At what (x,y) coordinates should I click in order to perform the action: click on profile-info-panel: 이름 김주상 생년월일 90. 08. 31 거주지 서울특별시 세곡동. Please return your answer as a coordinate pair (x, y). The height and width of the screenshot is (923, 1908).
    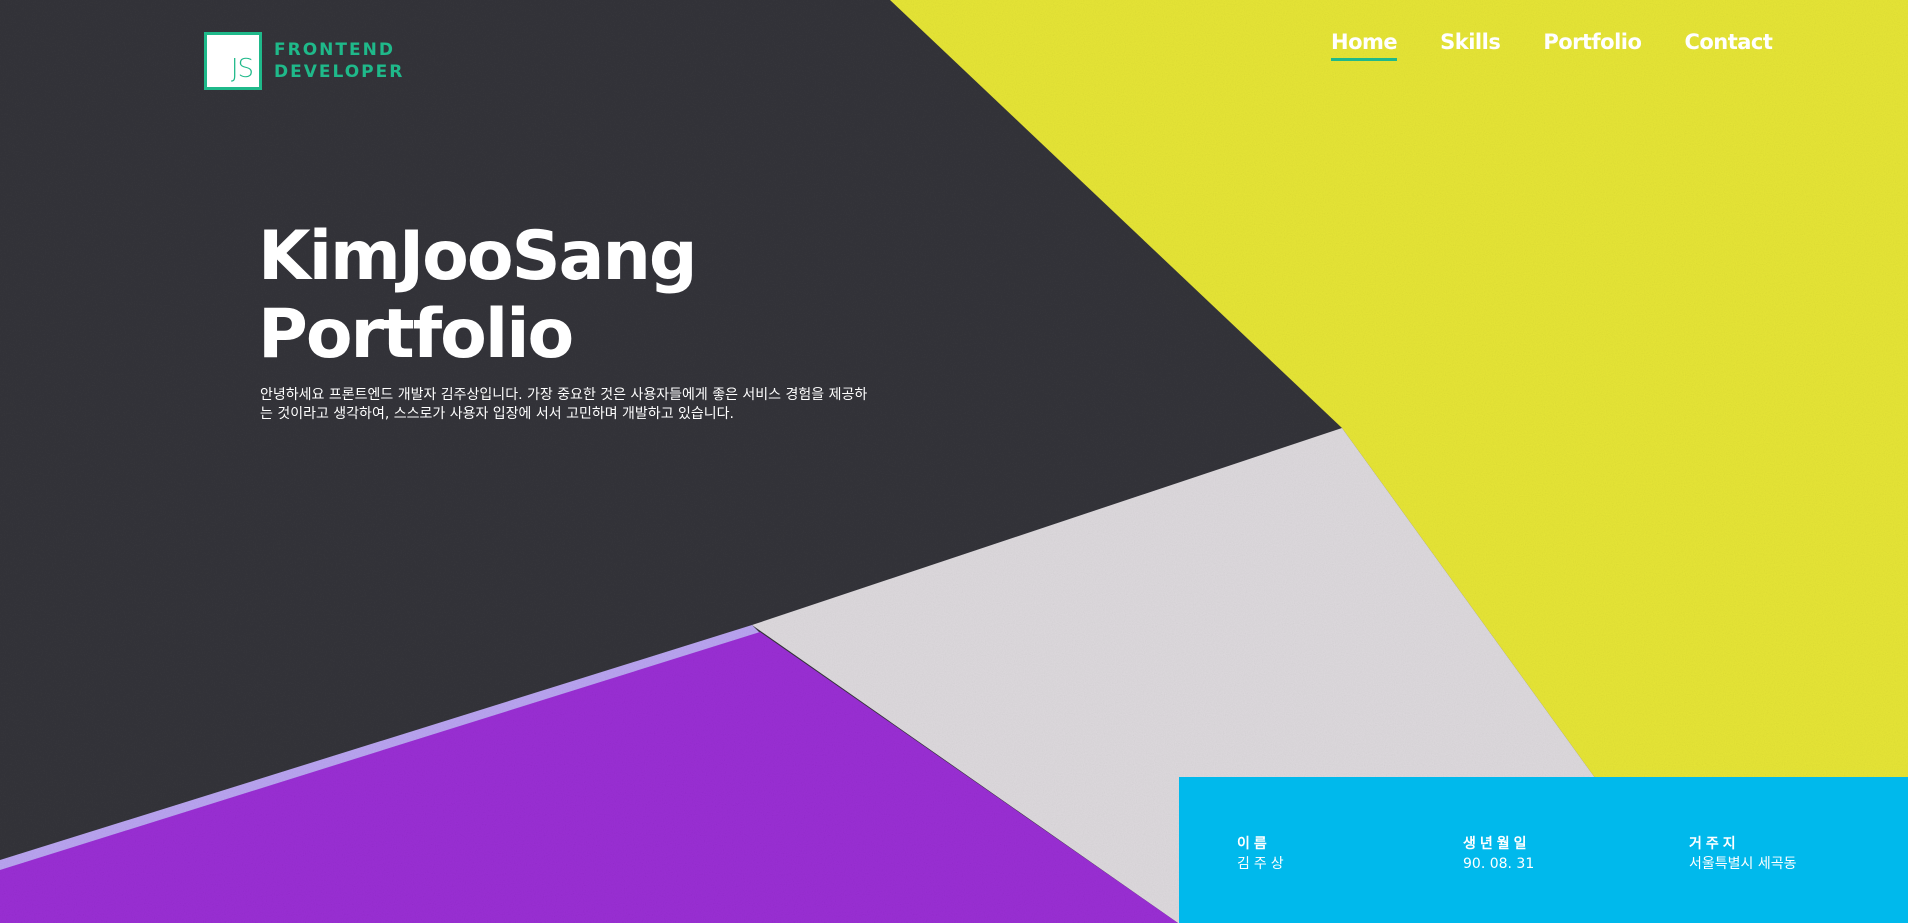
    Looking at the image, I should click on (1543, 850).